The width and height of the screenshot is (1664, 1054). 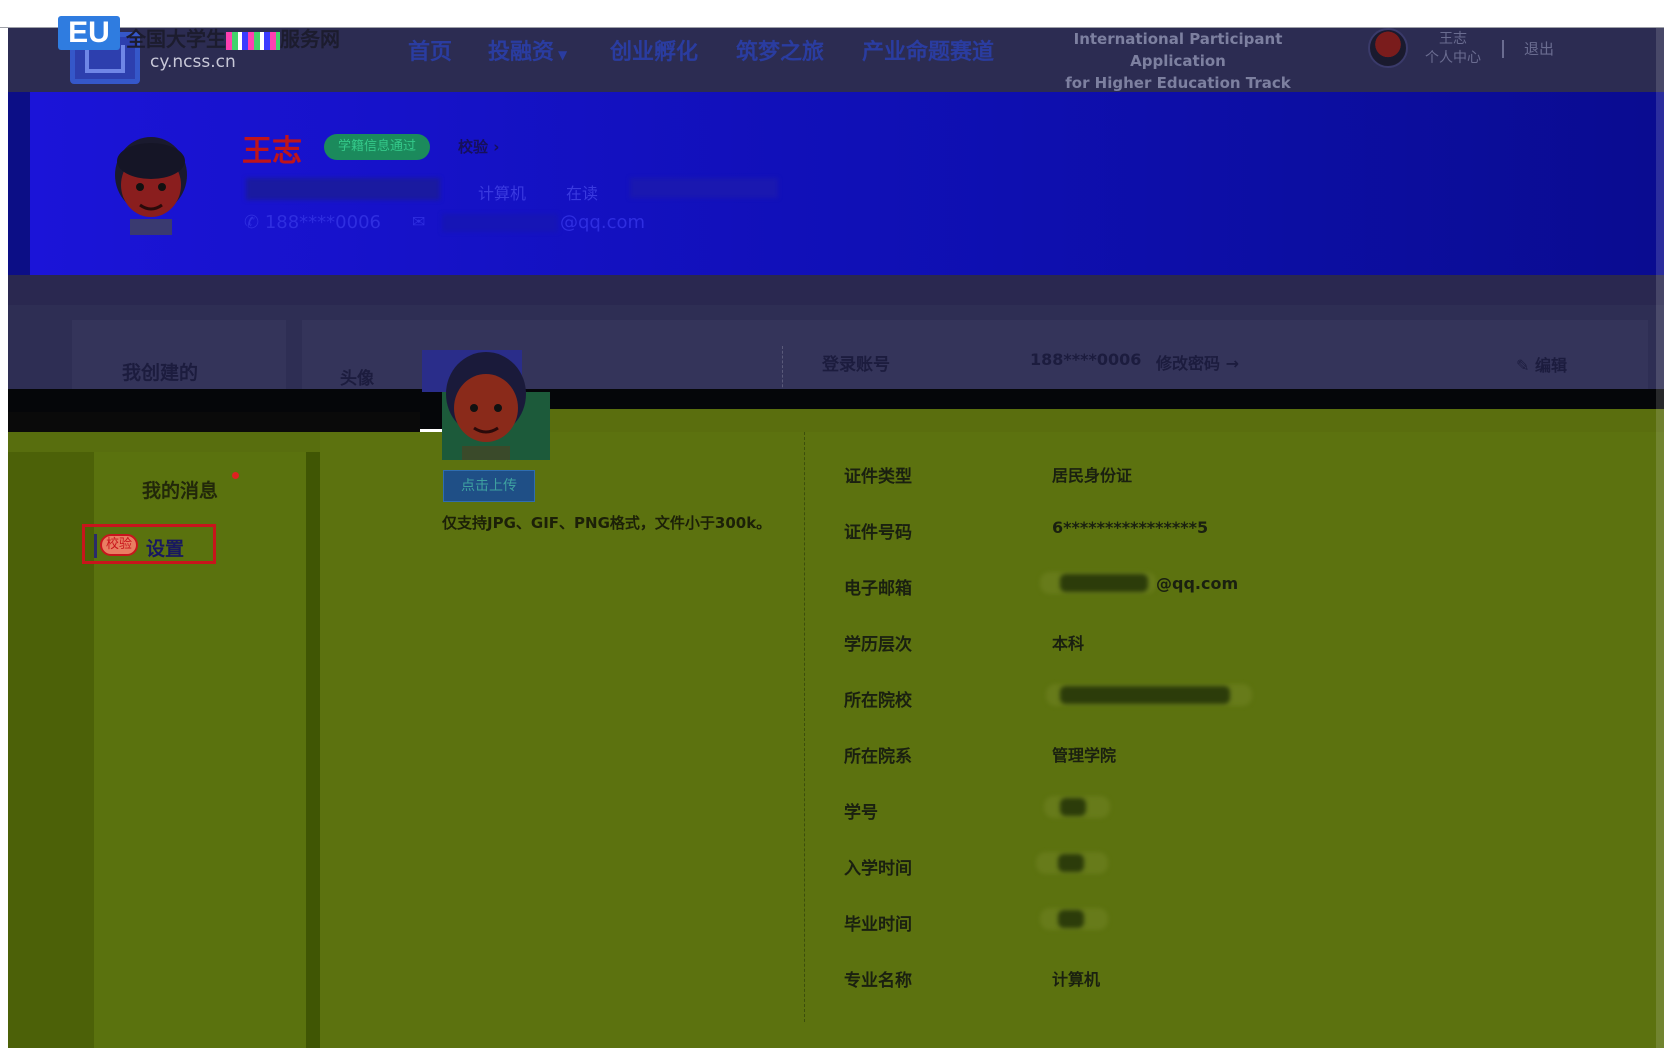 I want to click on verify-badge: 校验, so click(x=119, y=545).